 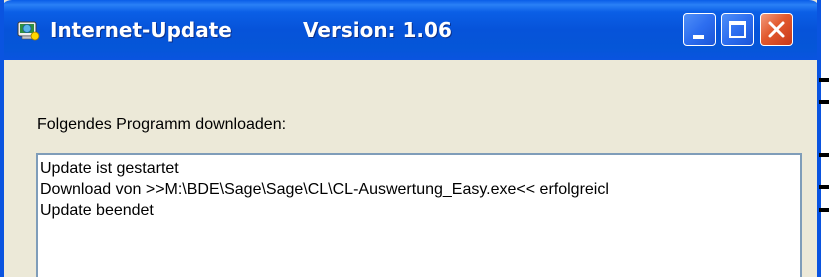 What do you see at coordinates (97, 210) in the screenshot?
I see `log-line: Update beendet` at bounding box center [97, 210].